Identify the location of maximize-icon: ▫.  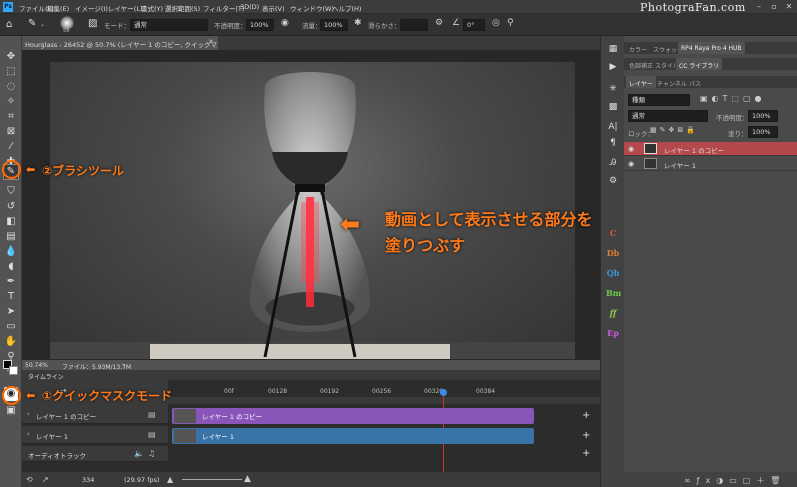
(774, 7).